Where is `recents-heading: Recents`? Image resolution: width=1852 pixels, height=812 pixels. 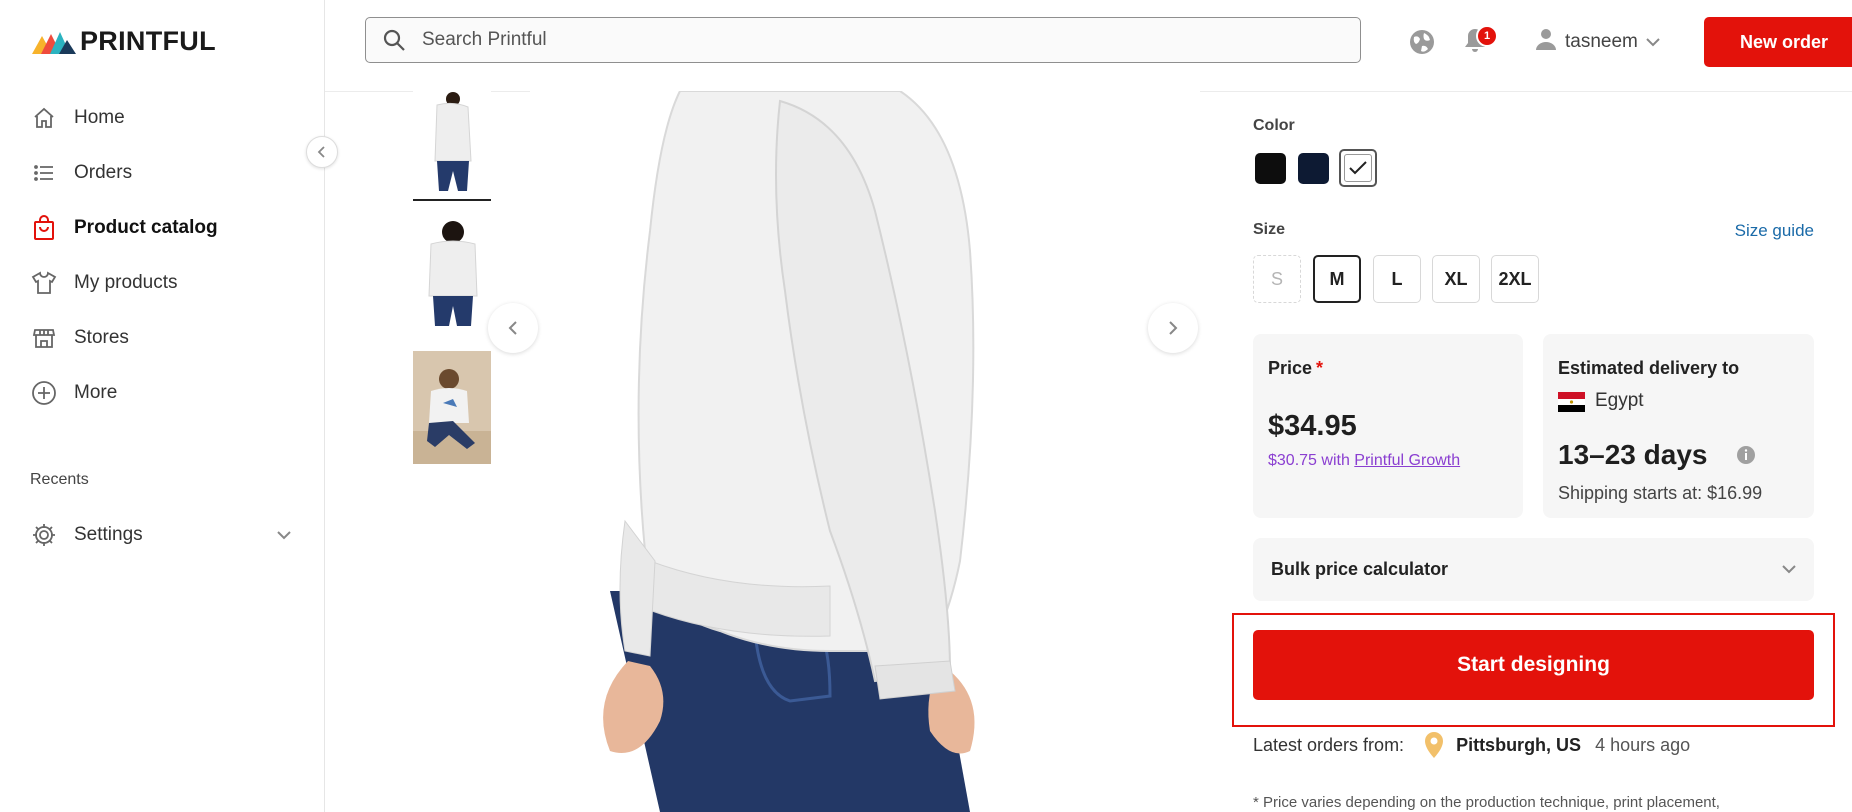 recents-heading: Recents is located at coordinates (59, 479).